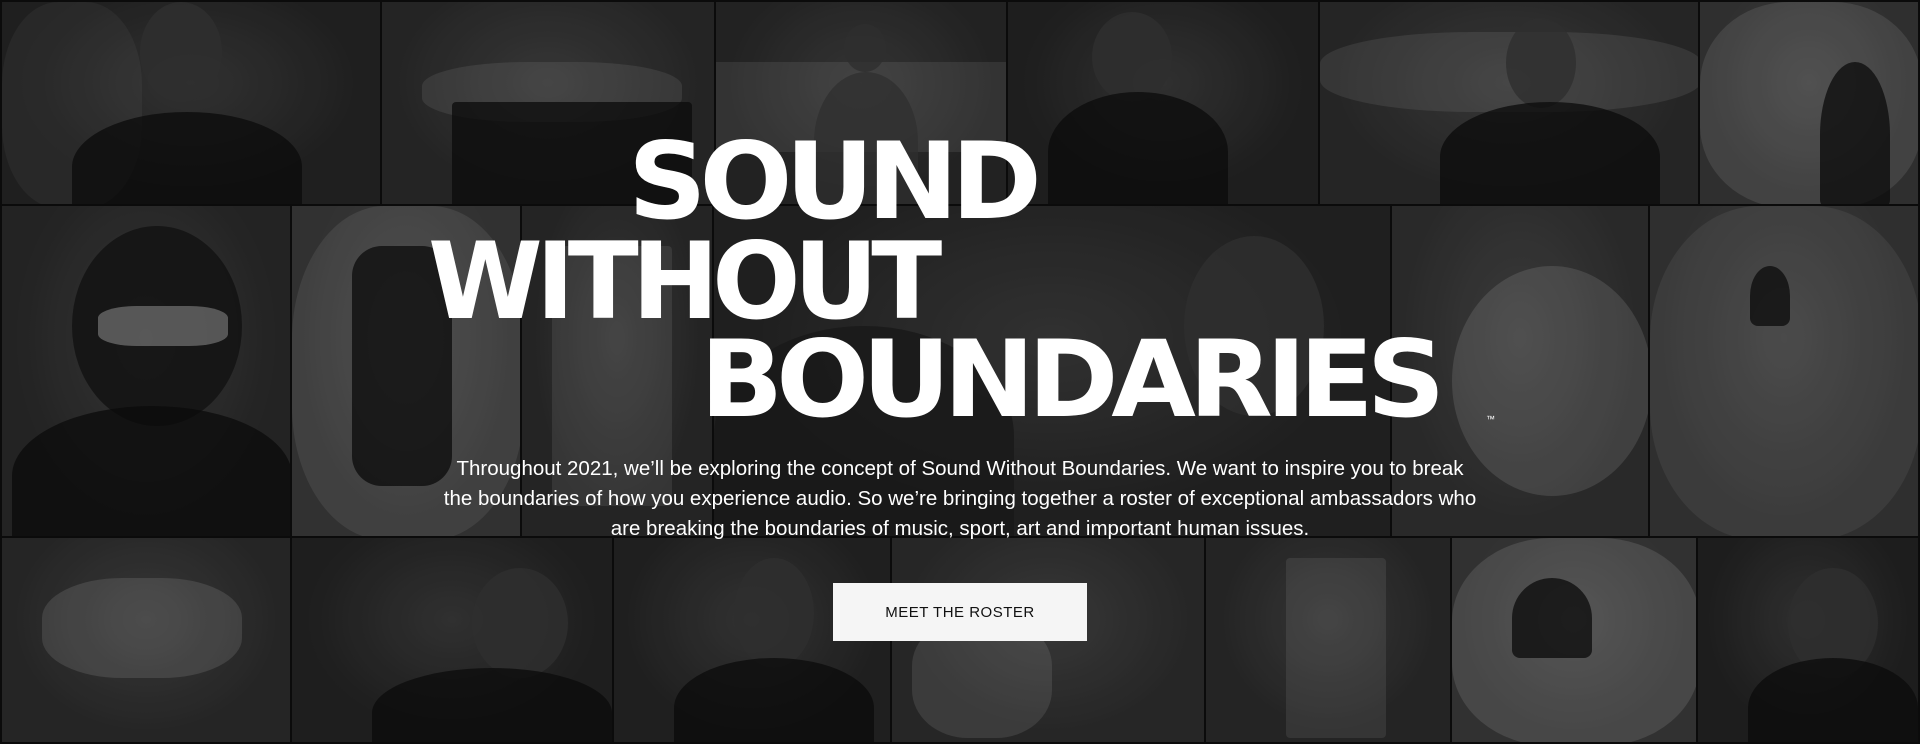 The width and height of the screenshot is (1920, 744). Describe the element at coordinates (1490, 419) in the screenshot. I see `trademark-symbol: ™` at that location.